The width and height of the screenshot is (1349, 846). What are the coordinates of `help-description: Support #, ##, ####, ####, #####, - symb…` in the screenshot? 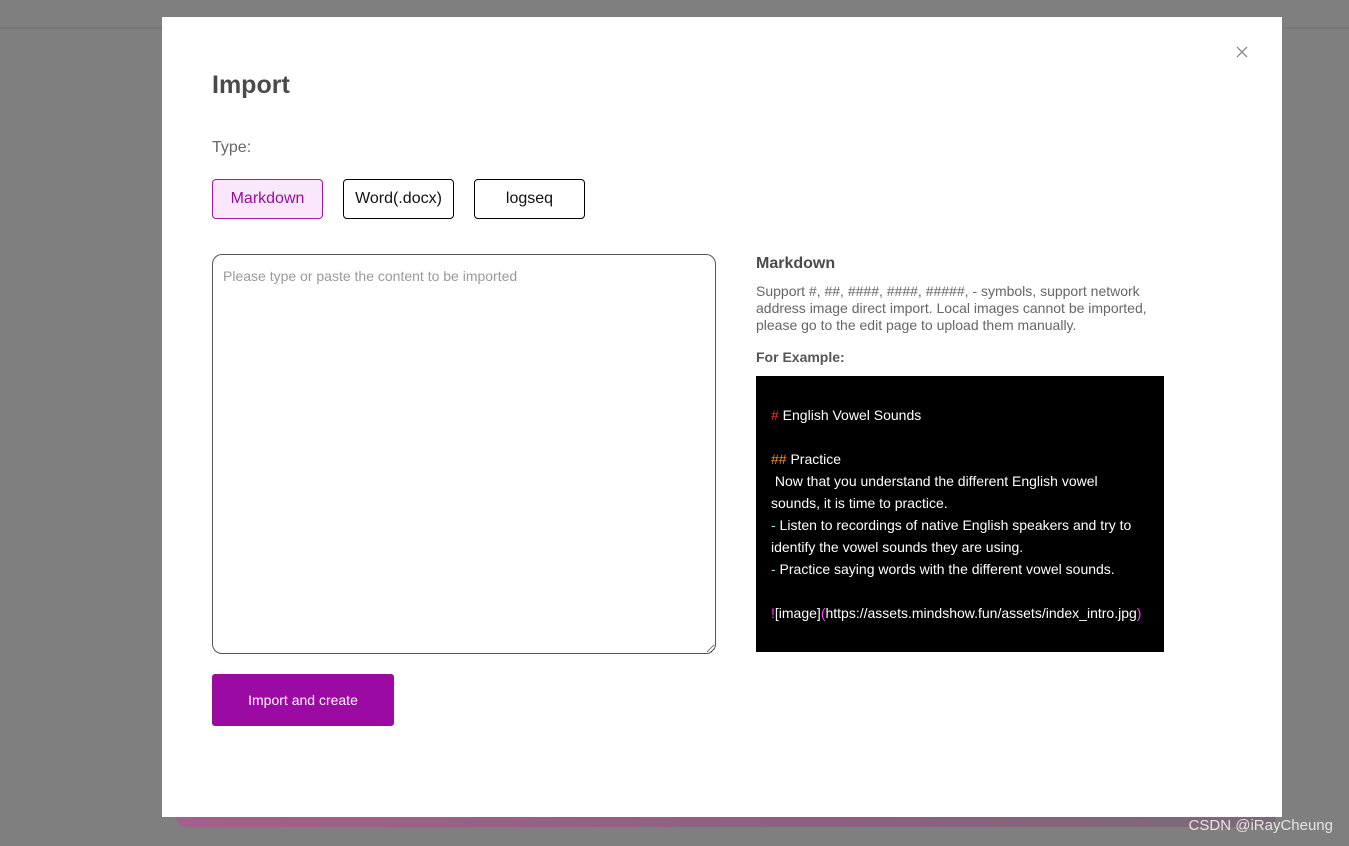 It's located at (951, 308).